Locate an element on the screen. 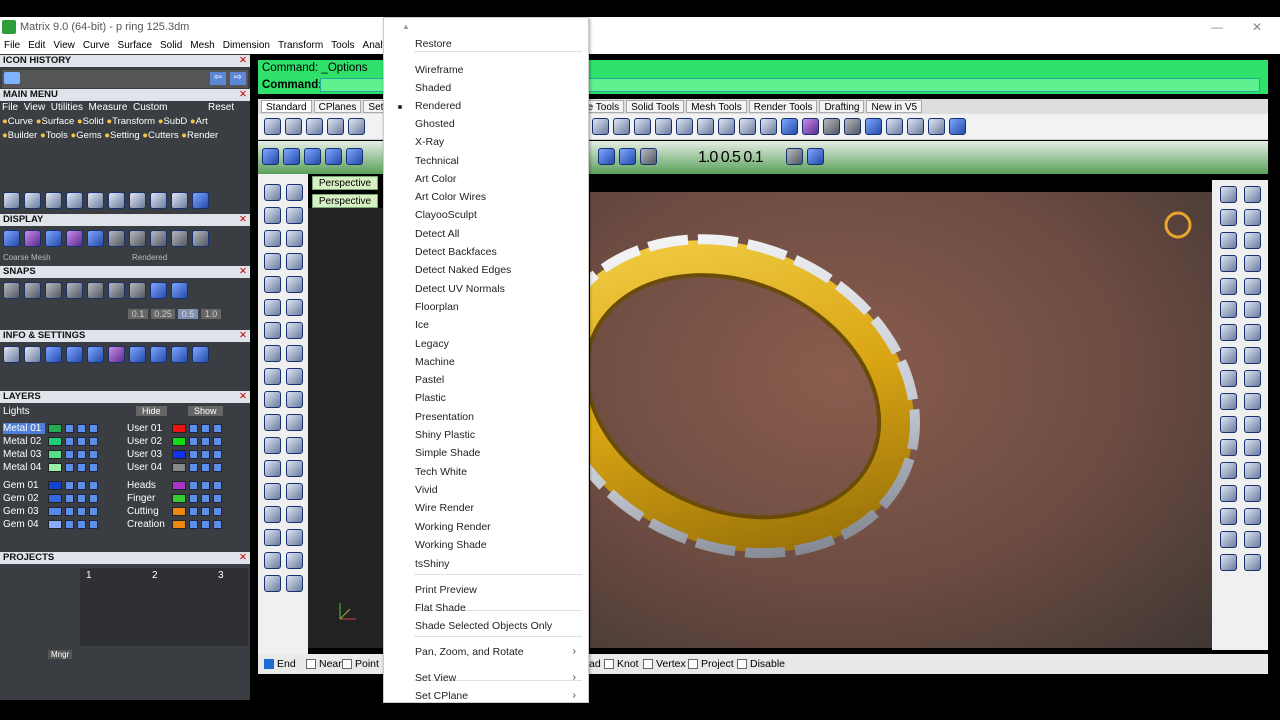 The width and height of the screenshot is (1280, 720). cursor-snap-icon is located at coordinates (648, 156).